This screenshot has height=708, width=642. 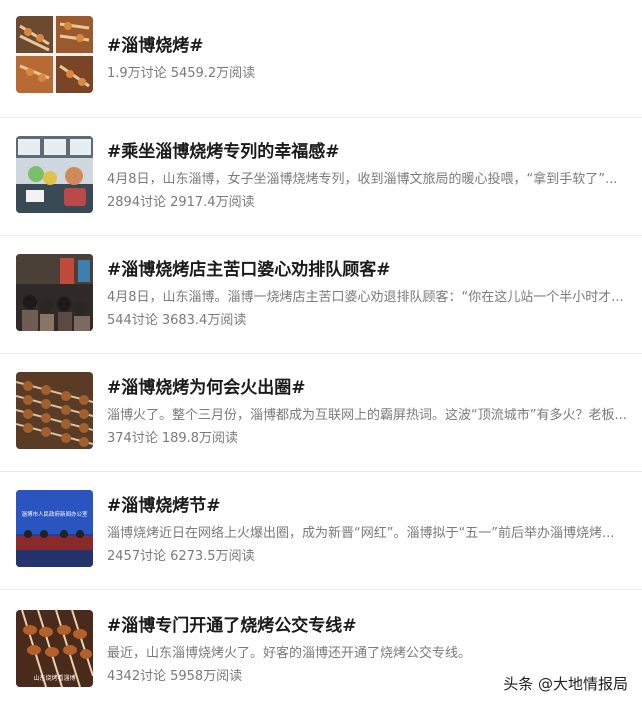 I want to click on topic-title: #淄博烧烤店主苦口婆心劝排队顾客#, so click(x=249, y=267).